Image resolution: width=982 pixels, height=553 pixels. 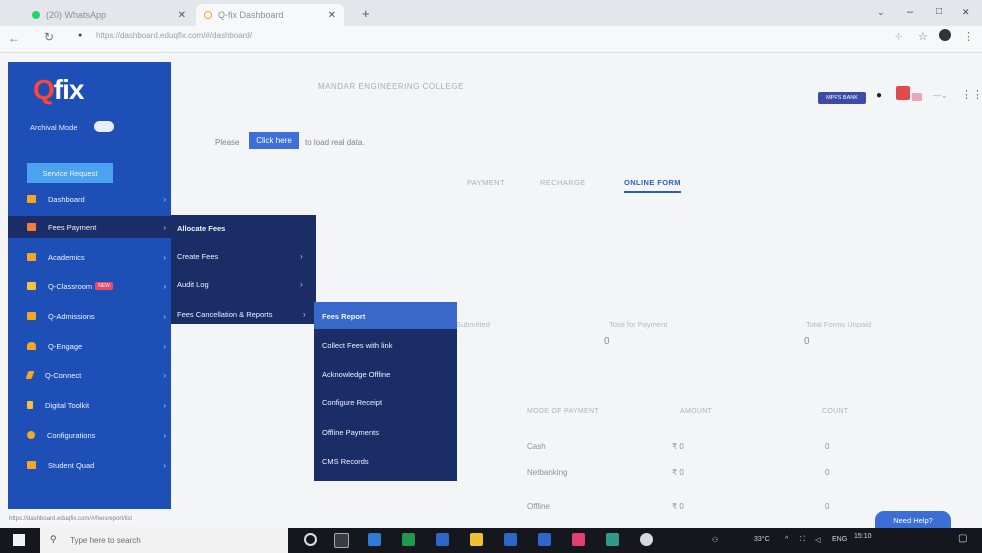 What do you see at coordinates (968, 36) in the screenshot?
I see `browser-menu-icon: ⋮` at bounding box center [968, 36].